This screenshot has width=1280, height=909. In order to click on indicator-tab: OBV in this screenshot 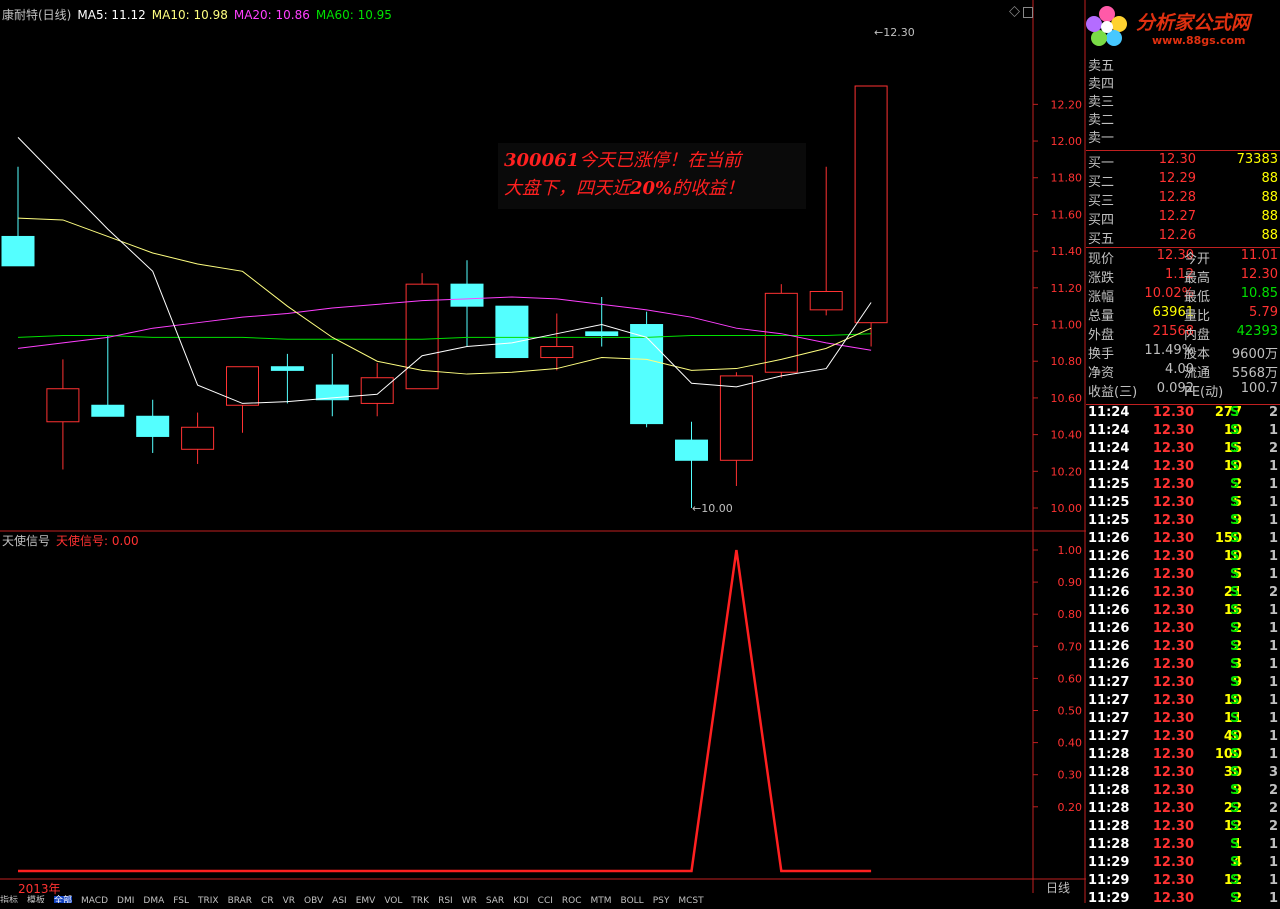, I will do `click(313, 899)`.